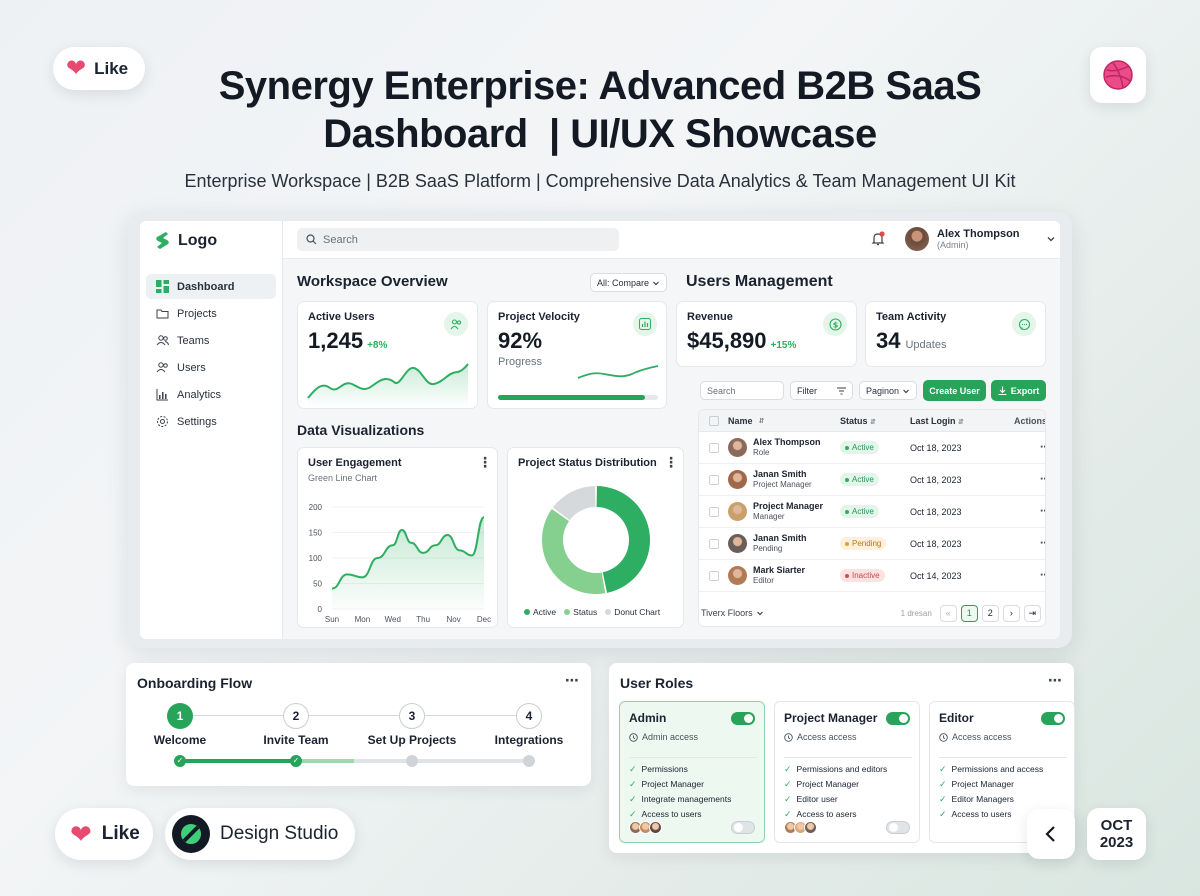  I want to click on sidebar-item-projects: Projects, so click(211, 313).